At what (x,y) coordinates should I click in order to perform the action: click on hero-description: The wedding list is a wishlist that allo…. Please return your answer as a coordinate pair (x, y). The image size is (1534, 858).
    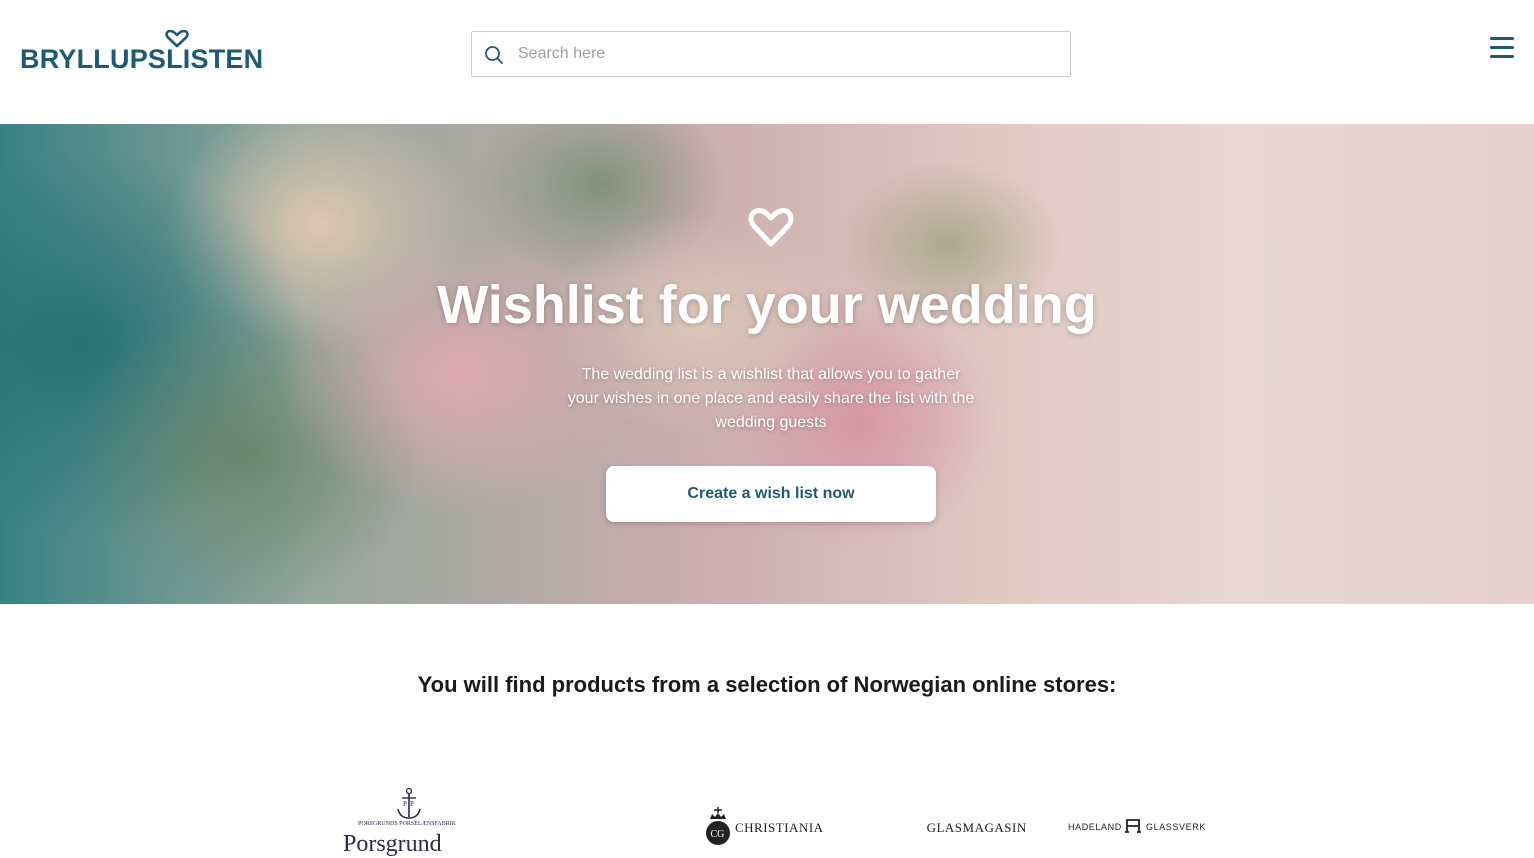
    Looking at the image, I should click on (771, 398).